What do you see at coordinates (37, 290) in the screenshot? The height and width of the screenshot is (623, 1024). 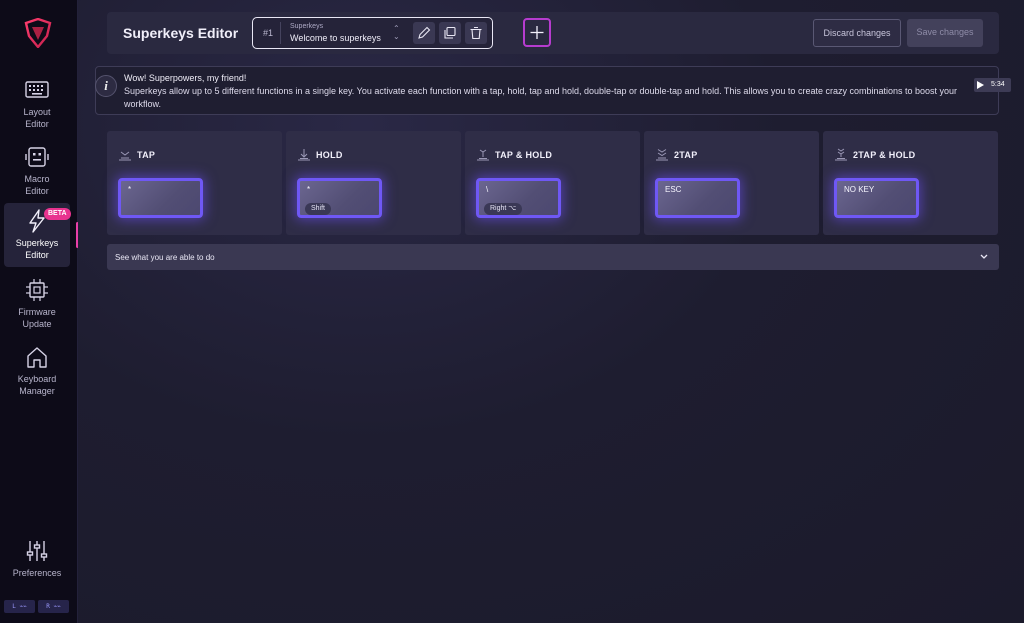 I see `chip-icon` at bounding box center [37, 290].